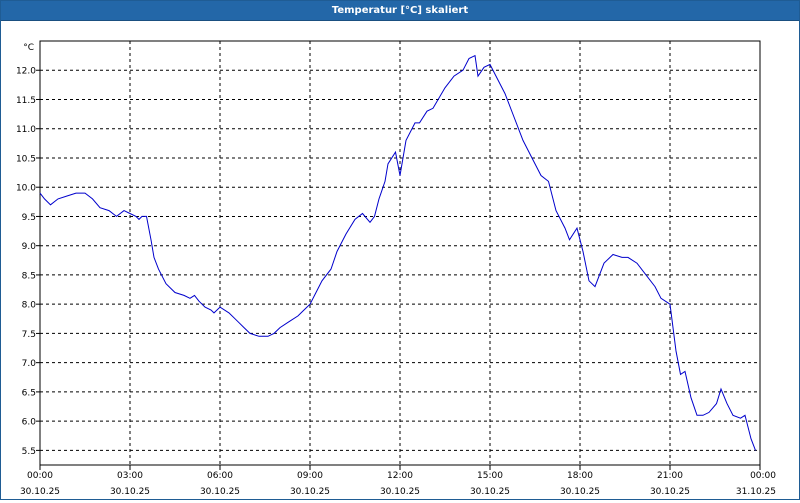 This screenshot has width=800, height=503. What do you see at coordinates (220, 476) in the screenshot?
I see `x-tick-time-label: 06:00` at bounding box center [220, 476].